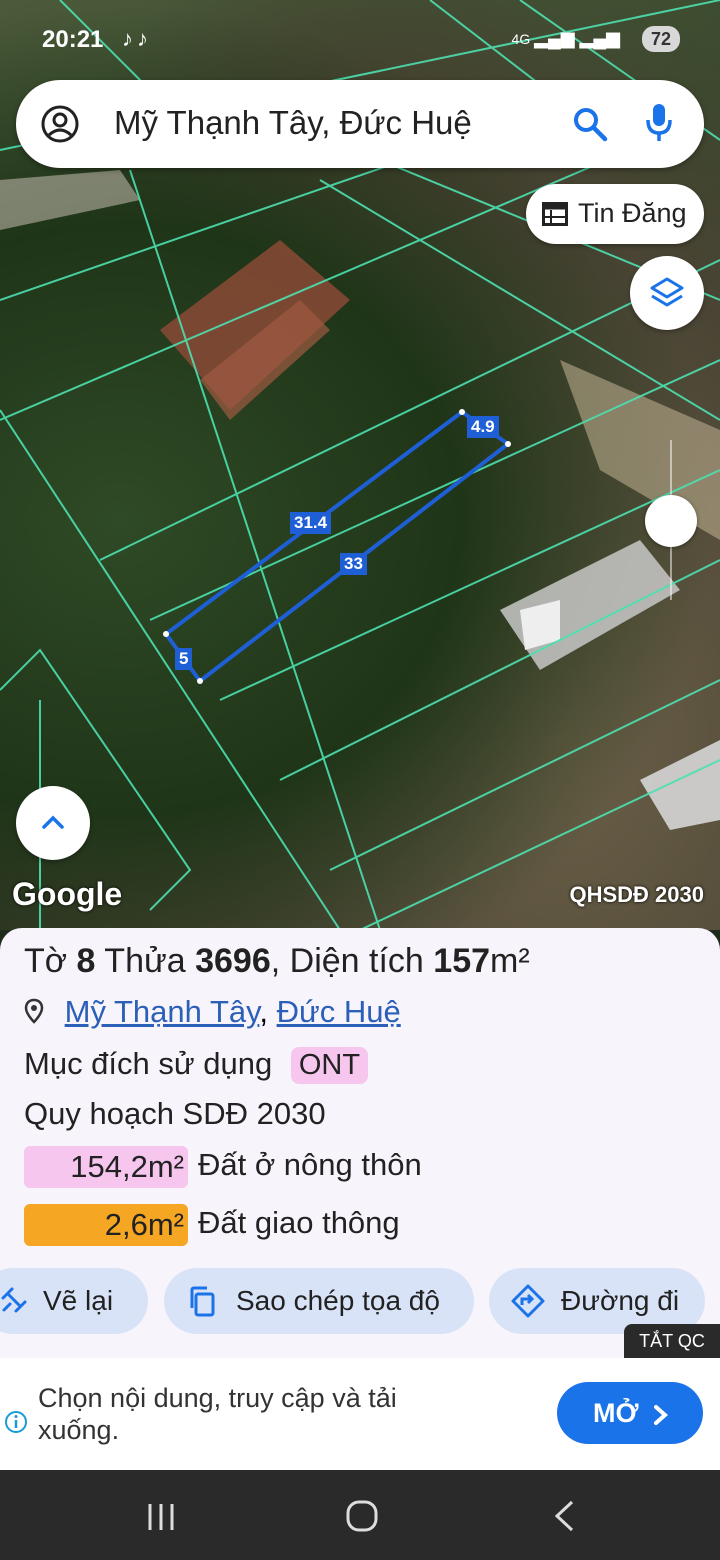 Image resolution: width=720 pixels, height=1560 pixels. I want to click on zone-area: 2,6m², so click(106, 1225).